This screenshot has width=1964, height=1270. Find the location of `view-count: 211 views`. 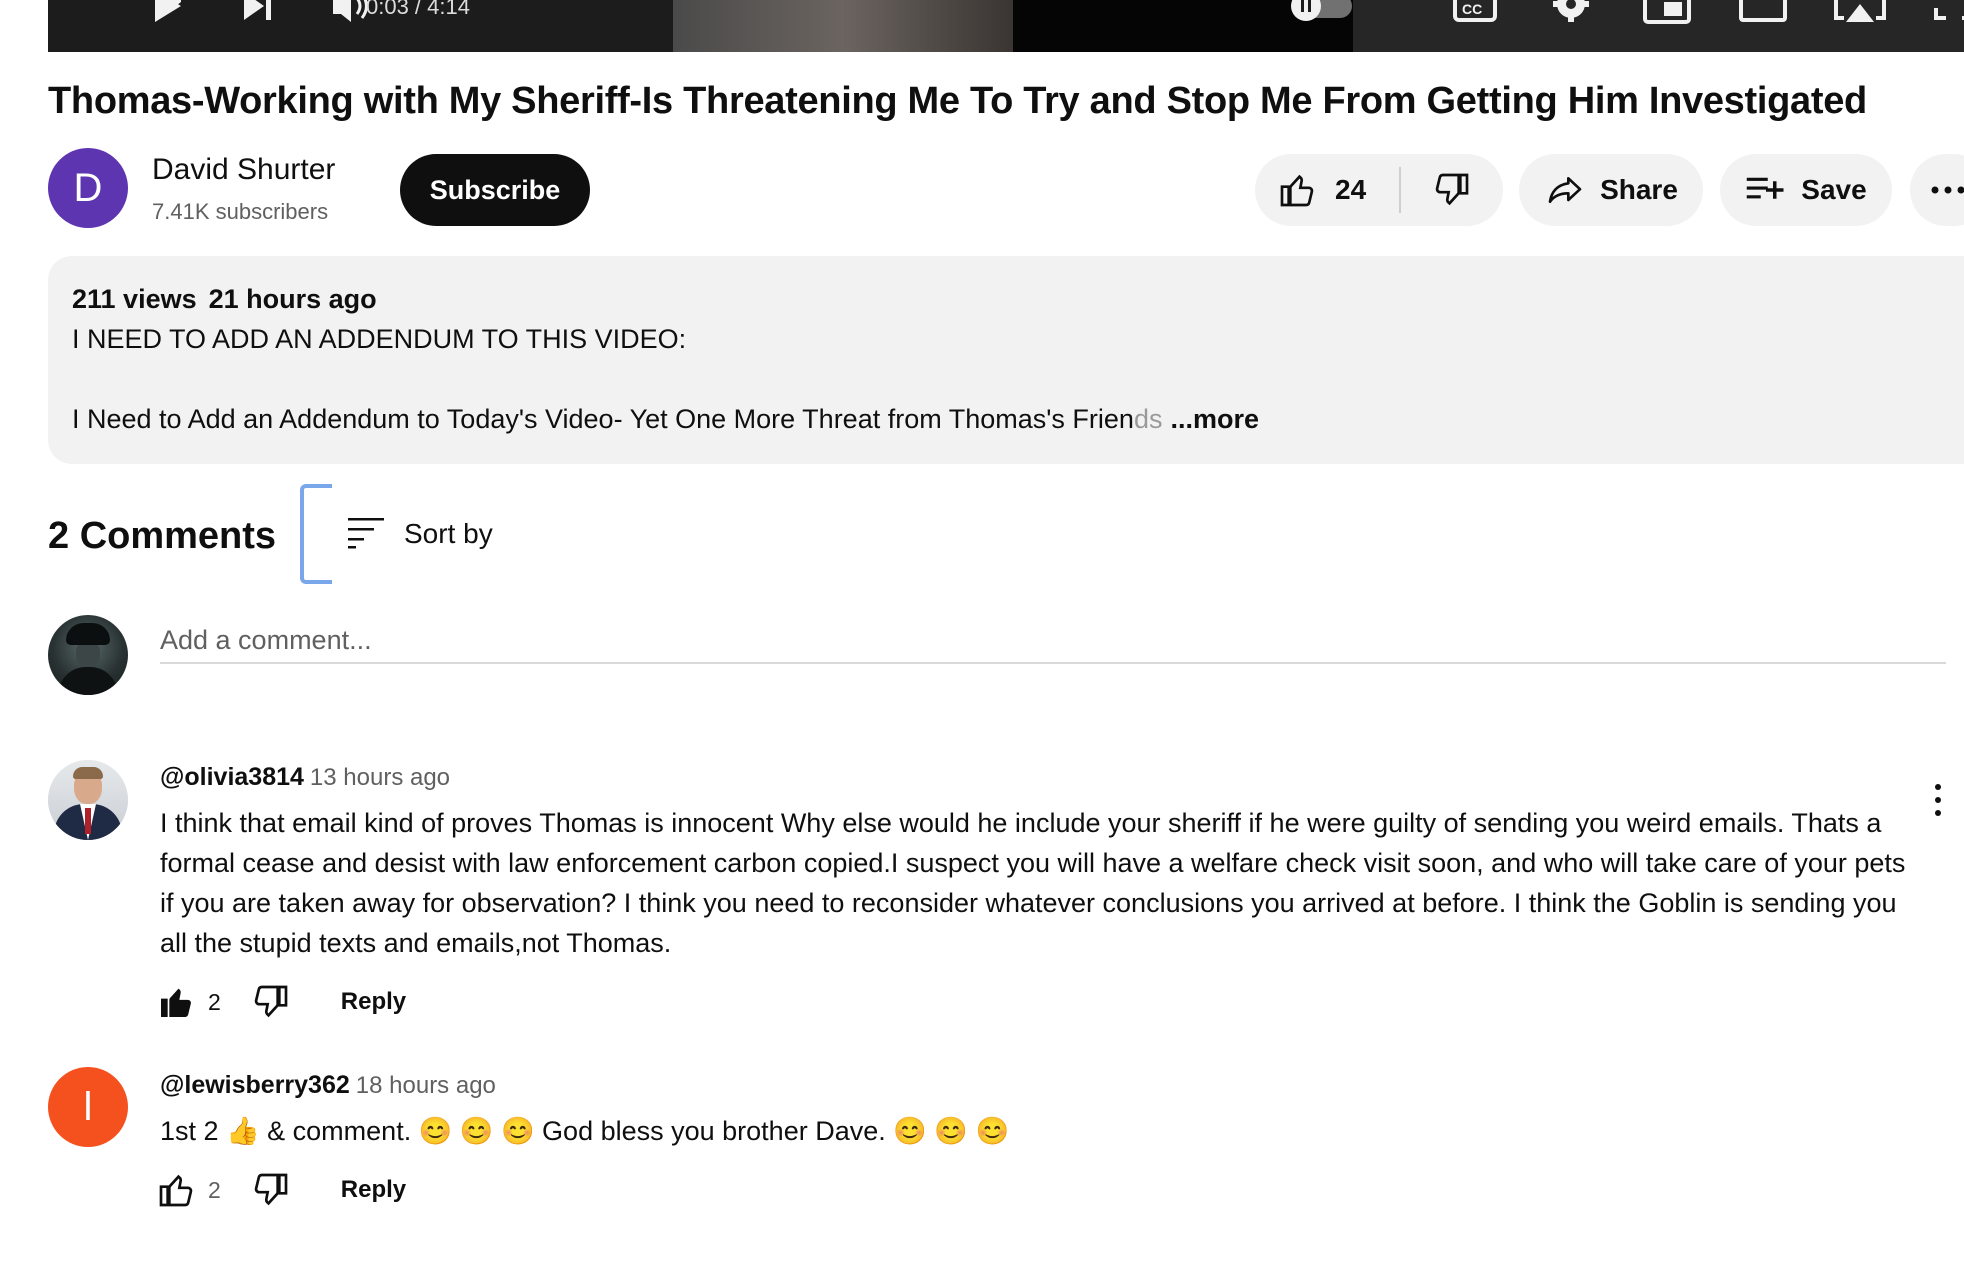

view-count: 211 views is located at coordinates (134, 299).